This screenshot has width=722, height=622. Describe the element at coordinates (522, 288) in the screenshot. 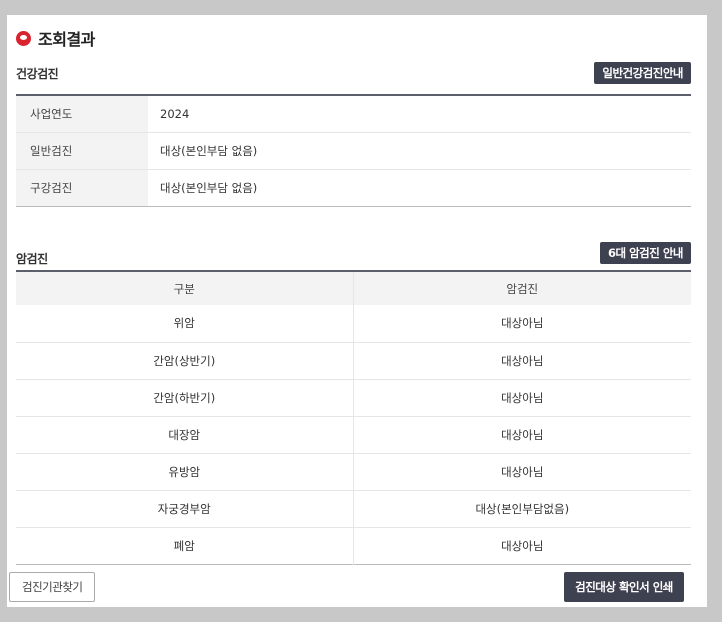

I see `column-header-status: 암검진` at that location.